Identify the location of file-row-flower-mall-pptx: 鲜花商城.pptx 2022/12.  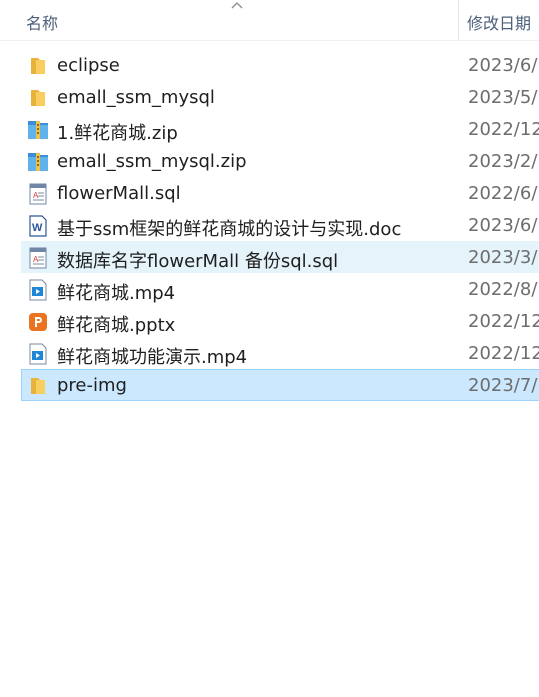
(280, 321).